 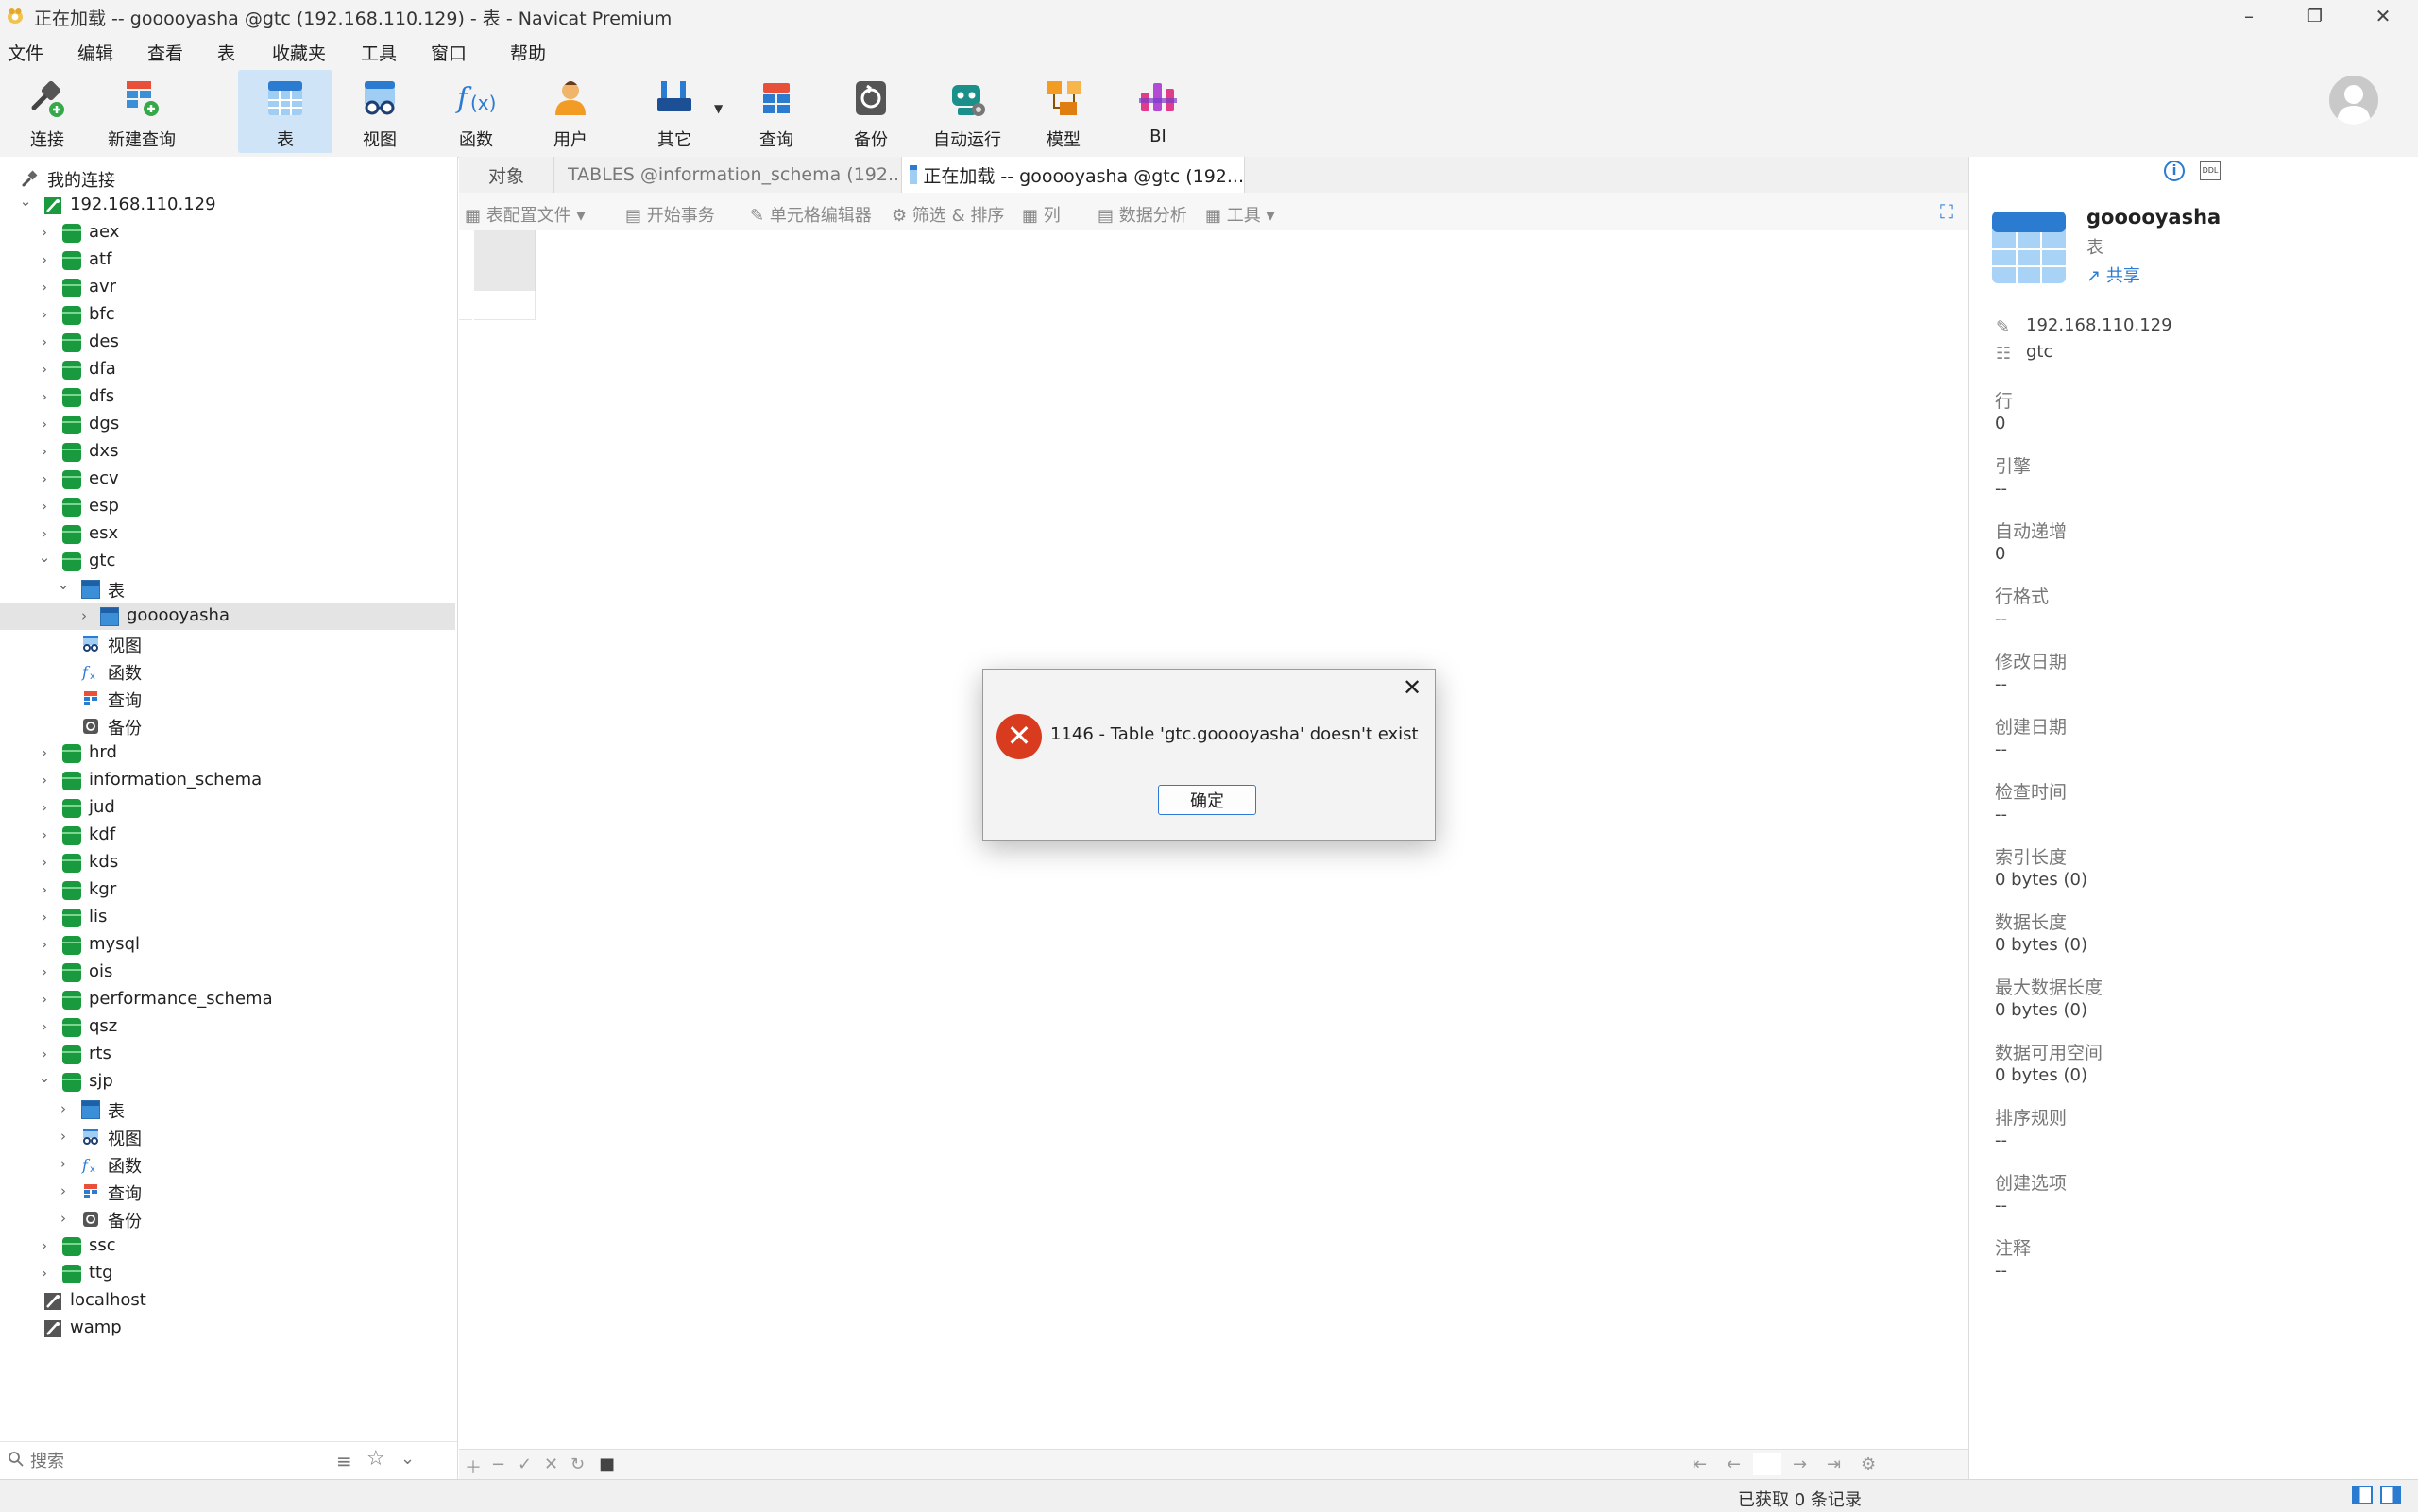 I want to click on tree-db-dgs: › dgs, so click(x=228, y=424).